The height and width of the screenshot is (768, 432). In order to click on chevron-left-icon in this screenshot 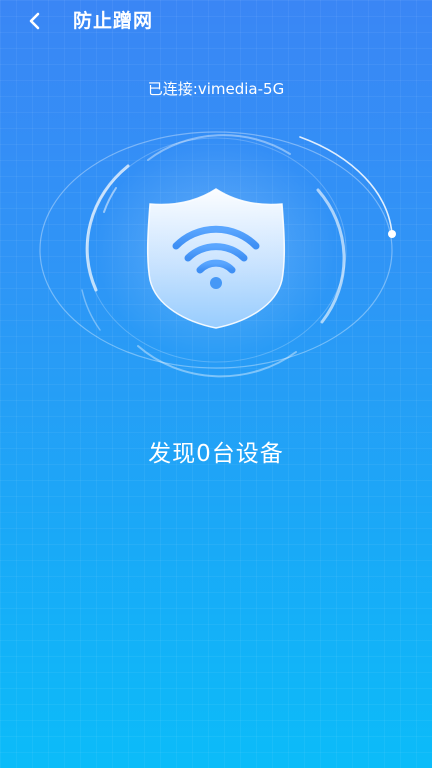, I will do `click(34, 21)`.